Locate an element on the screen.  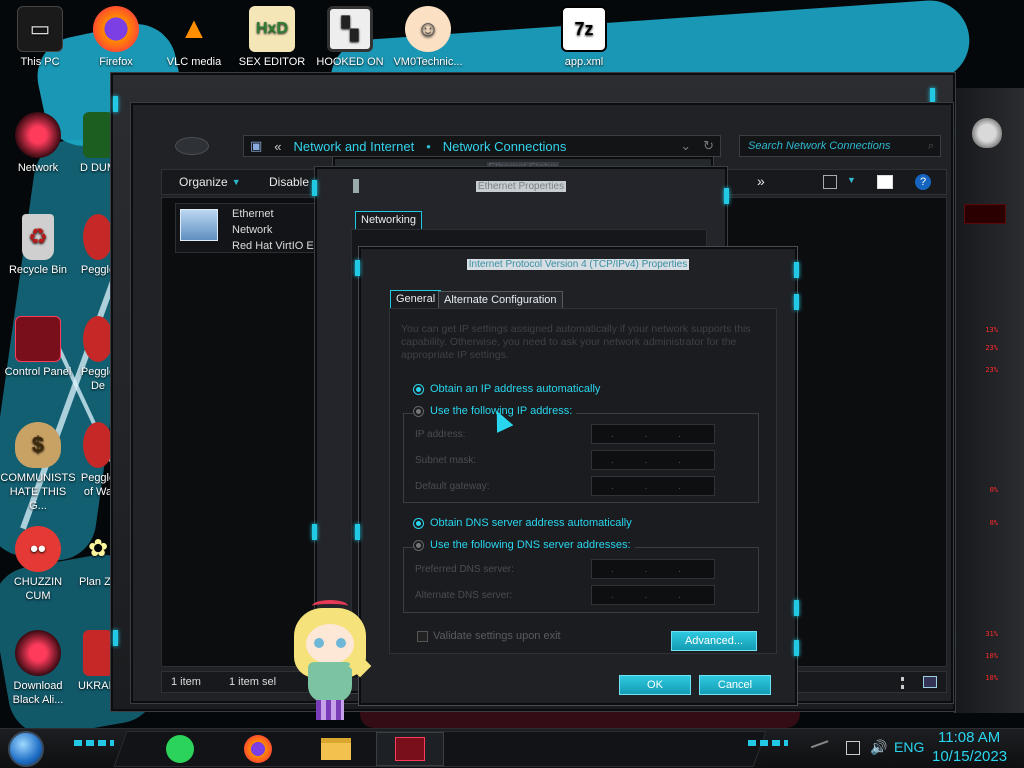
status-item-count: 1 item is located at coordinates (186, 682).